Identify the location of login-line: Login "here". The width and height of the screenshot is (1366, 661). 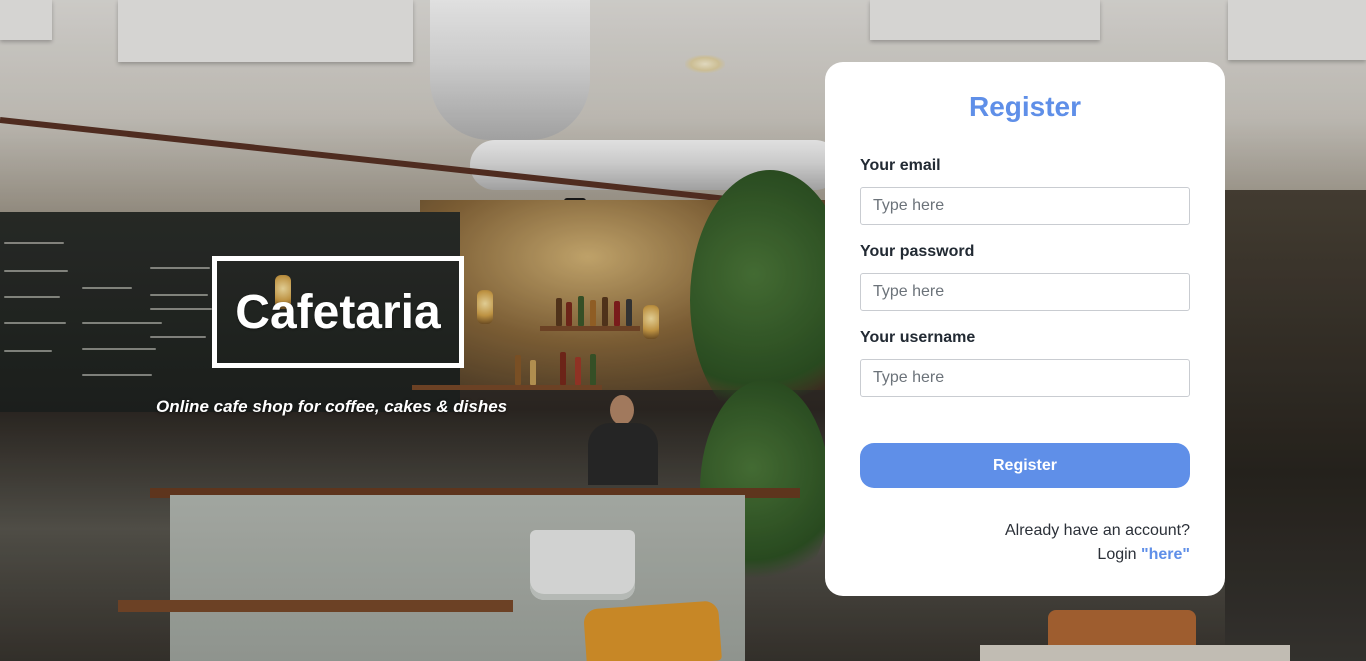
(1097, 555).